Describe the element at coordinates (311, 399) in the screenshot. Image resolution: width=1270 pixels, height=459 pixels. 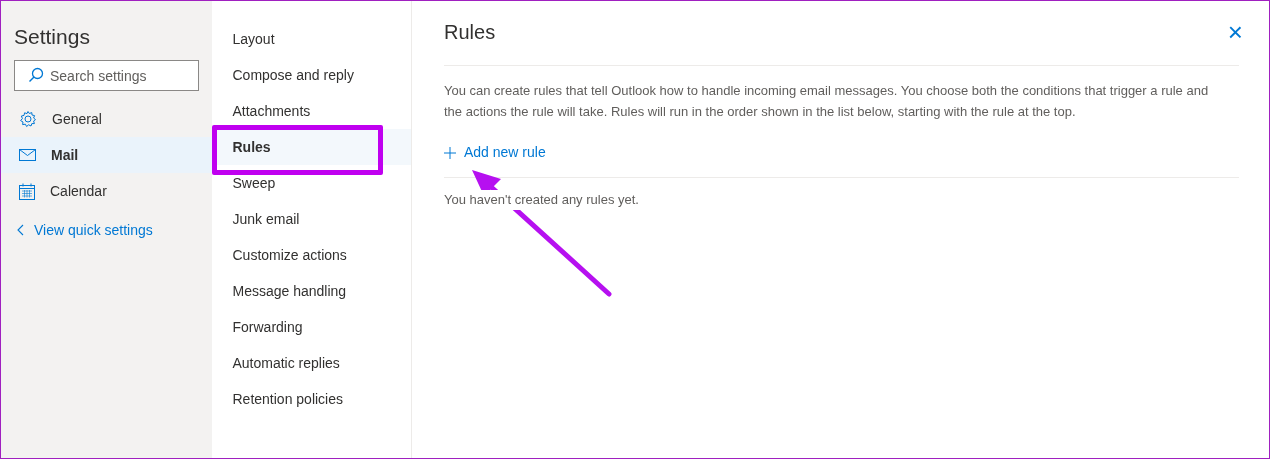
I see `subsection-item: Retention policies` at that location.